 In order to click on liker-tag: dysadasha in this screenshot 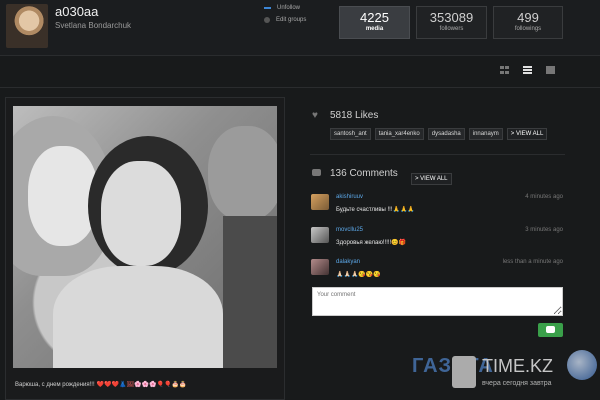, I will do `click(446, 134)`.